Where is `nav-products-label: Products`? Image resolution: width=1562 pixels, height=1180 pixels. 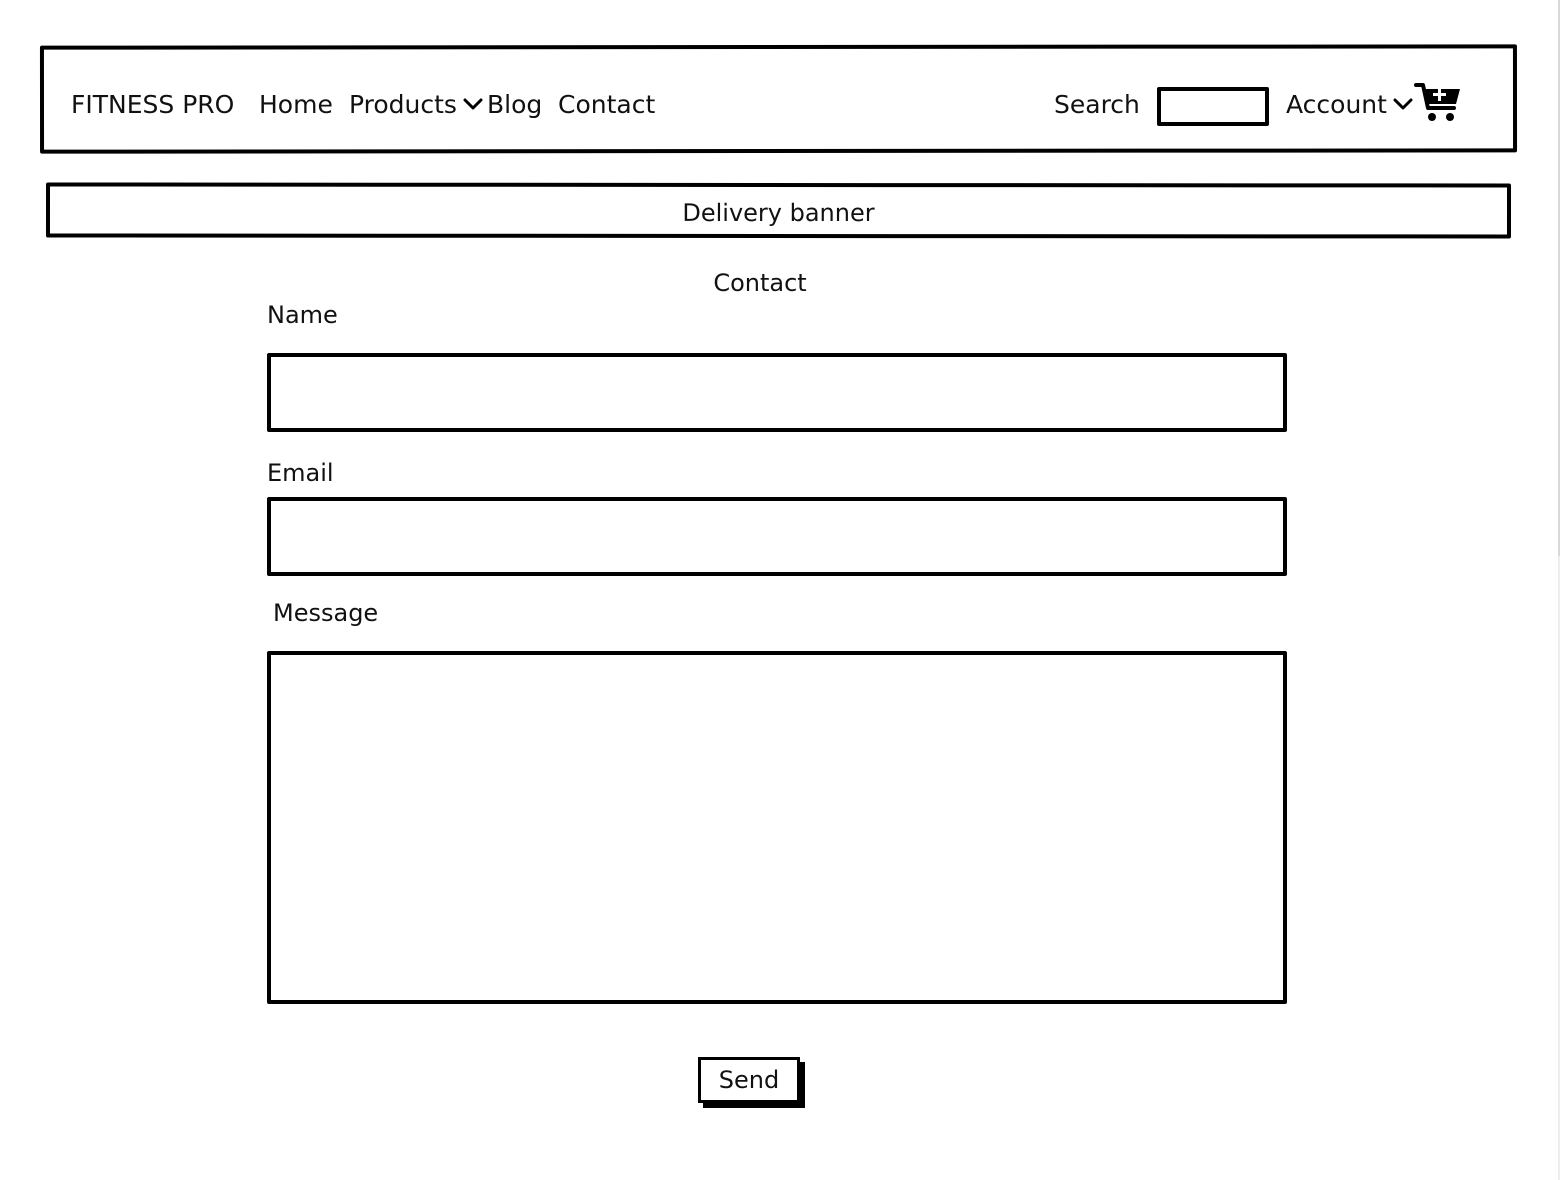 nav-products-label: Products is located at coordinates (403, 104).